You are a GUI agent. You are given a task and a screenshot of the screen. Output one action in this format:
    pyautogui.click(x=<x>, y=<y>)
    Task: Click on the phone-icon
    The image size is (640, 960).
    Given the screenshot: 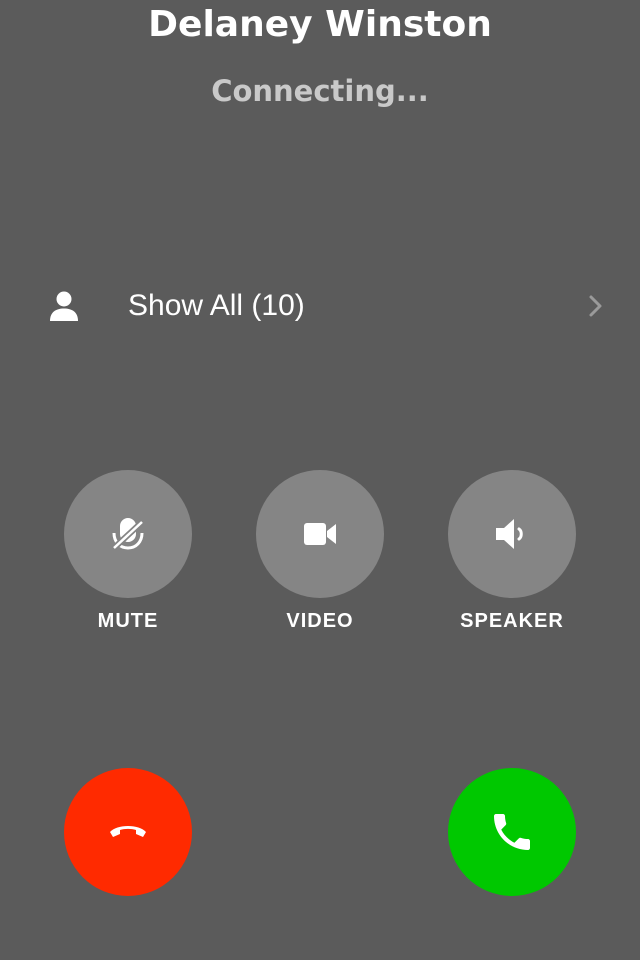 What is the action you would take?
    pyautogui.click(x=512, y=832)
    